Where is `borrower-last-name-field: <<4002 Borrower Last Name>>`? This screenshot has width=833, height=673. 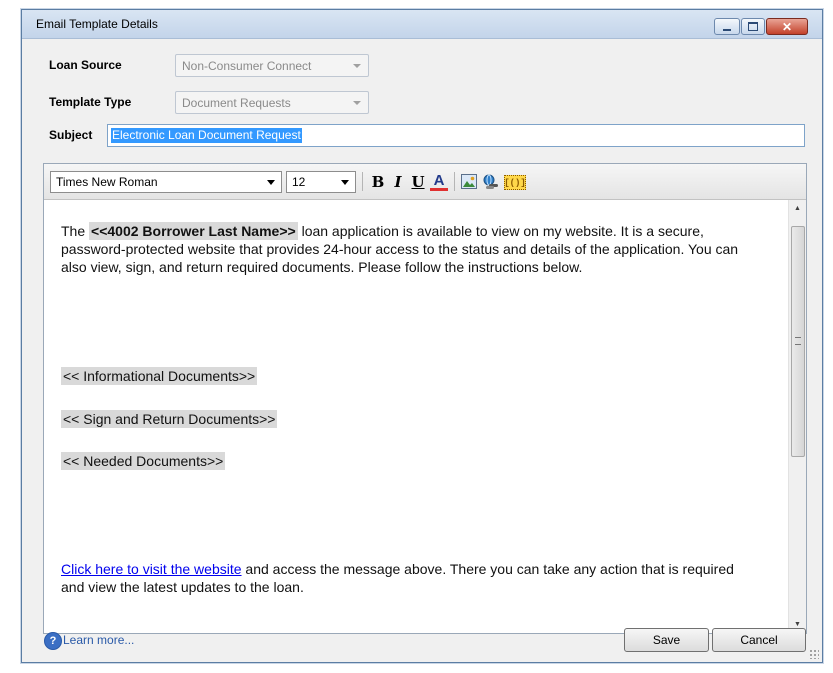 borrower-last-name-field: <<4002 Borrower Last Name>> is located at coordinates (193, 231).